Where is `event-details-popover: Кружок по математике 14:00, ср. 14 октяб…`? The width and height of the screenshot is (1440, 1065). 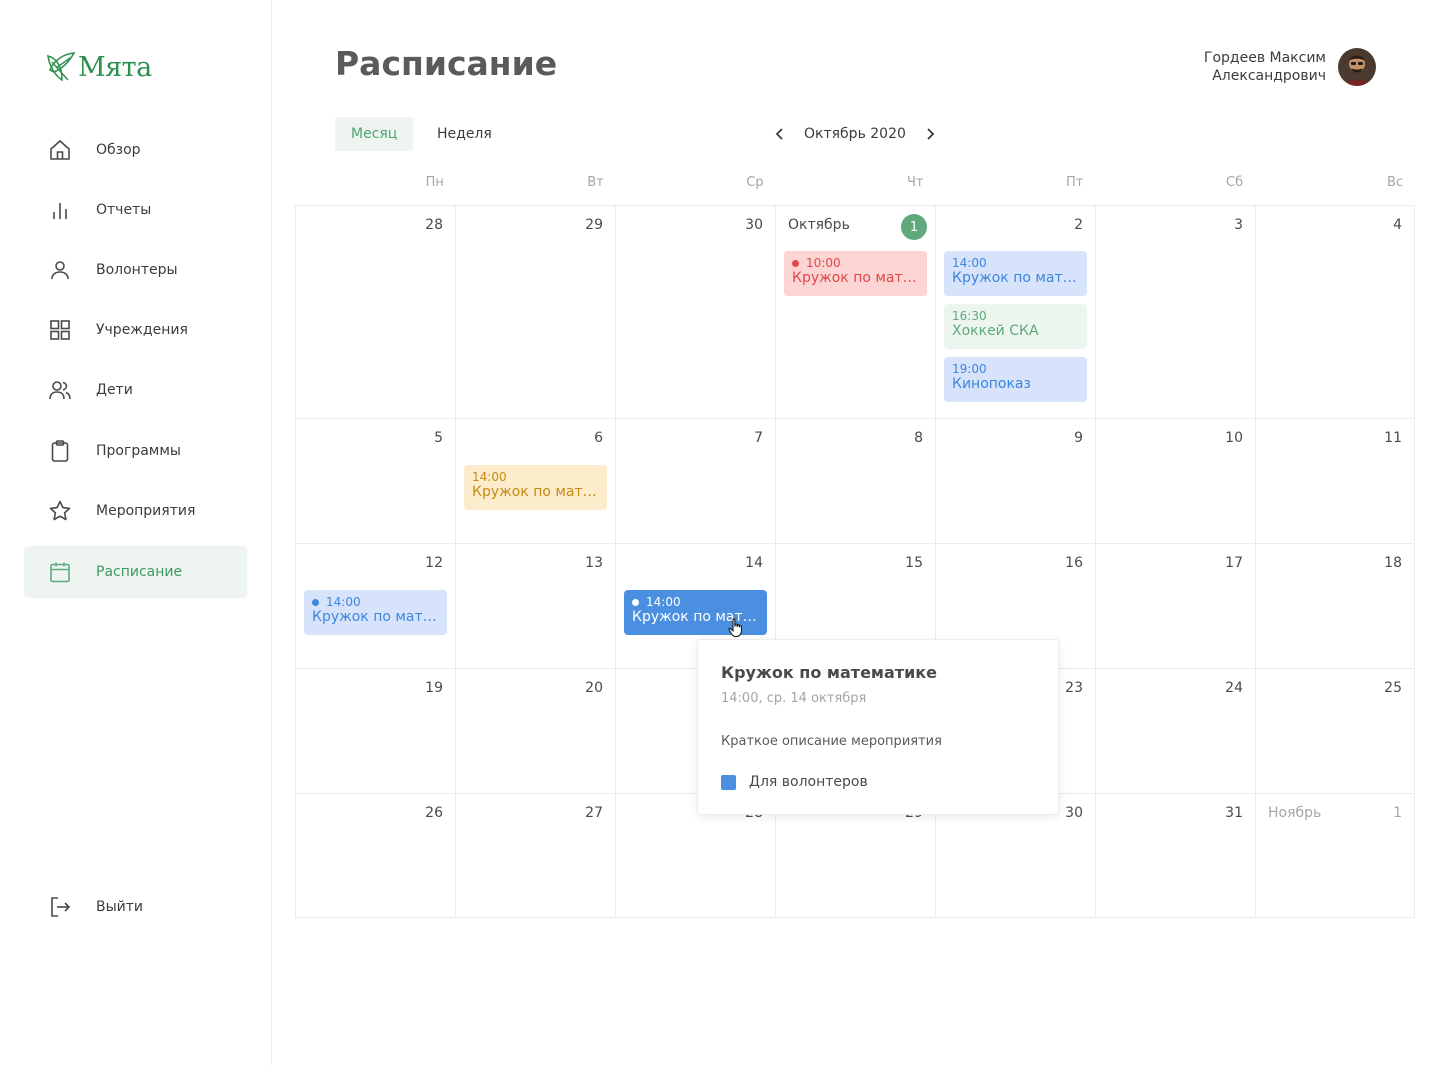 event-details-popover: Кружок по математике 14:00, ср. 14 октяб… is located at coordinates (878, 727).